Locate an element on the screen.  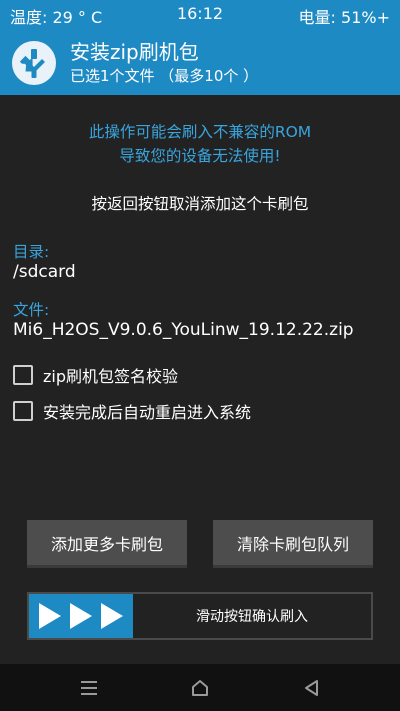
status-bar: 温度: 29 ° C 16:12 电量: 51%+ is located at coordinates (200, 14).